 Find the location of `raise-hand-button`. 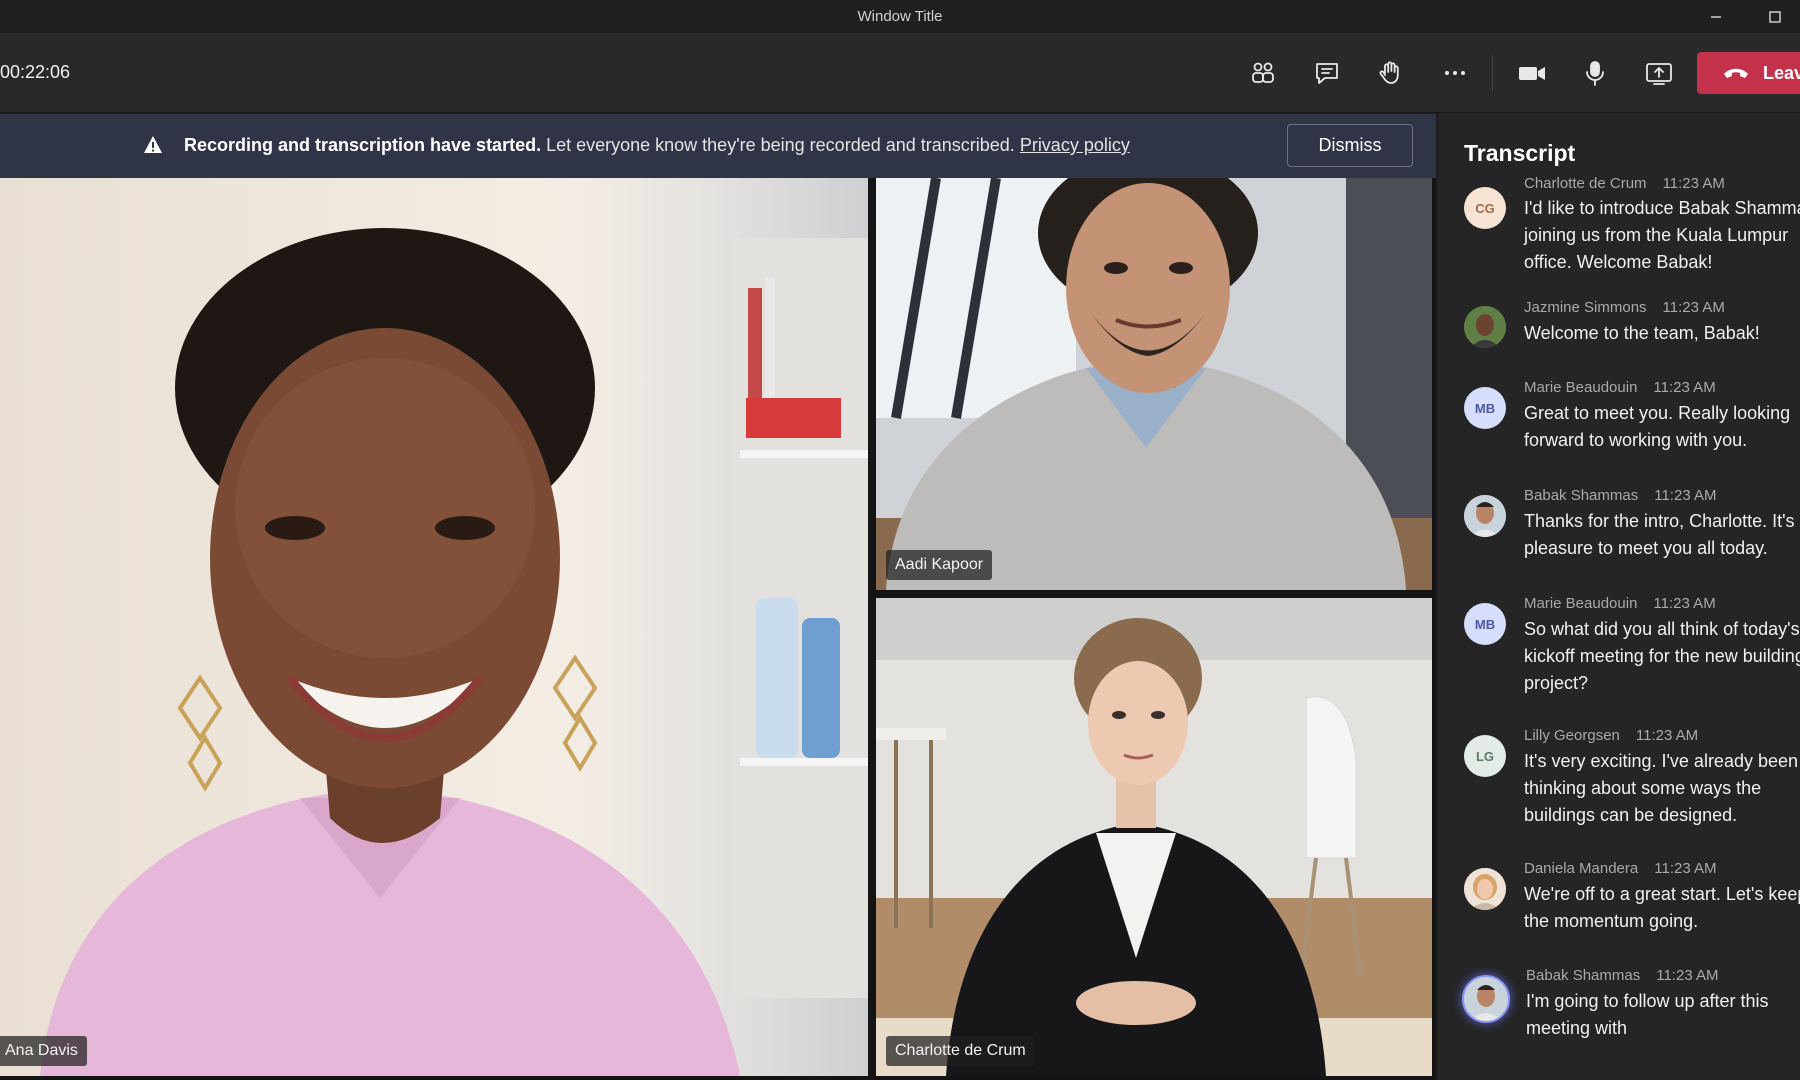

raise-hand-button is located at coordinates (1391, 73).